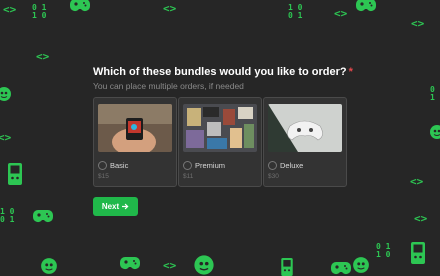 Image resolution: width=440 pixels, height=276 pixels. Describe the element at coordinates (110, 206) in the screenshot. I see `next-button-label: Next` at that location.